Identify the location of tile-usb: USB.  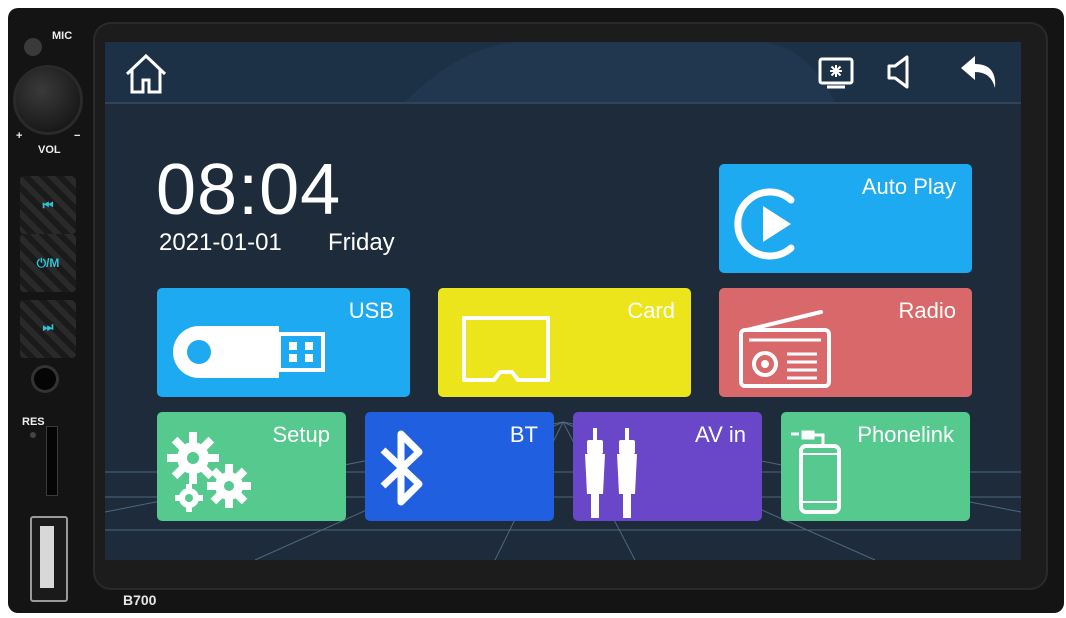
(283, 342).